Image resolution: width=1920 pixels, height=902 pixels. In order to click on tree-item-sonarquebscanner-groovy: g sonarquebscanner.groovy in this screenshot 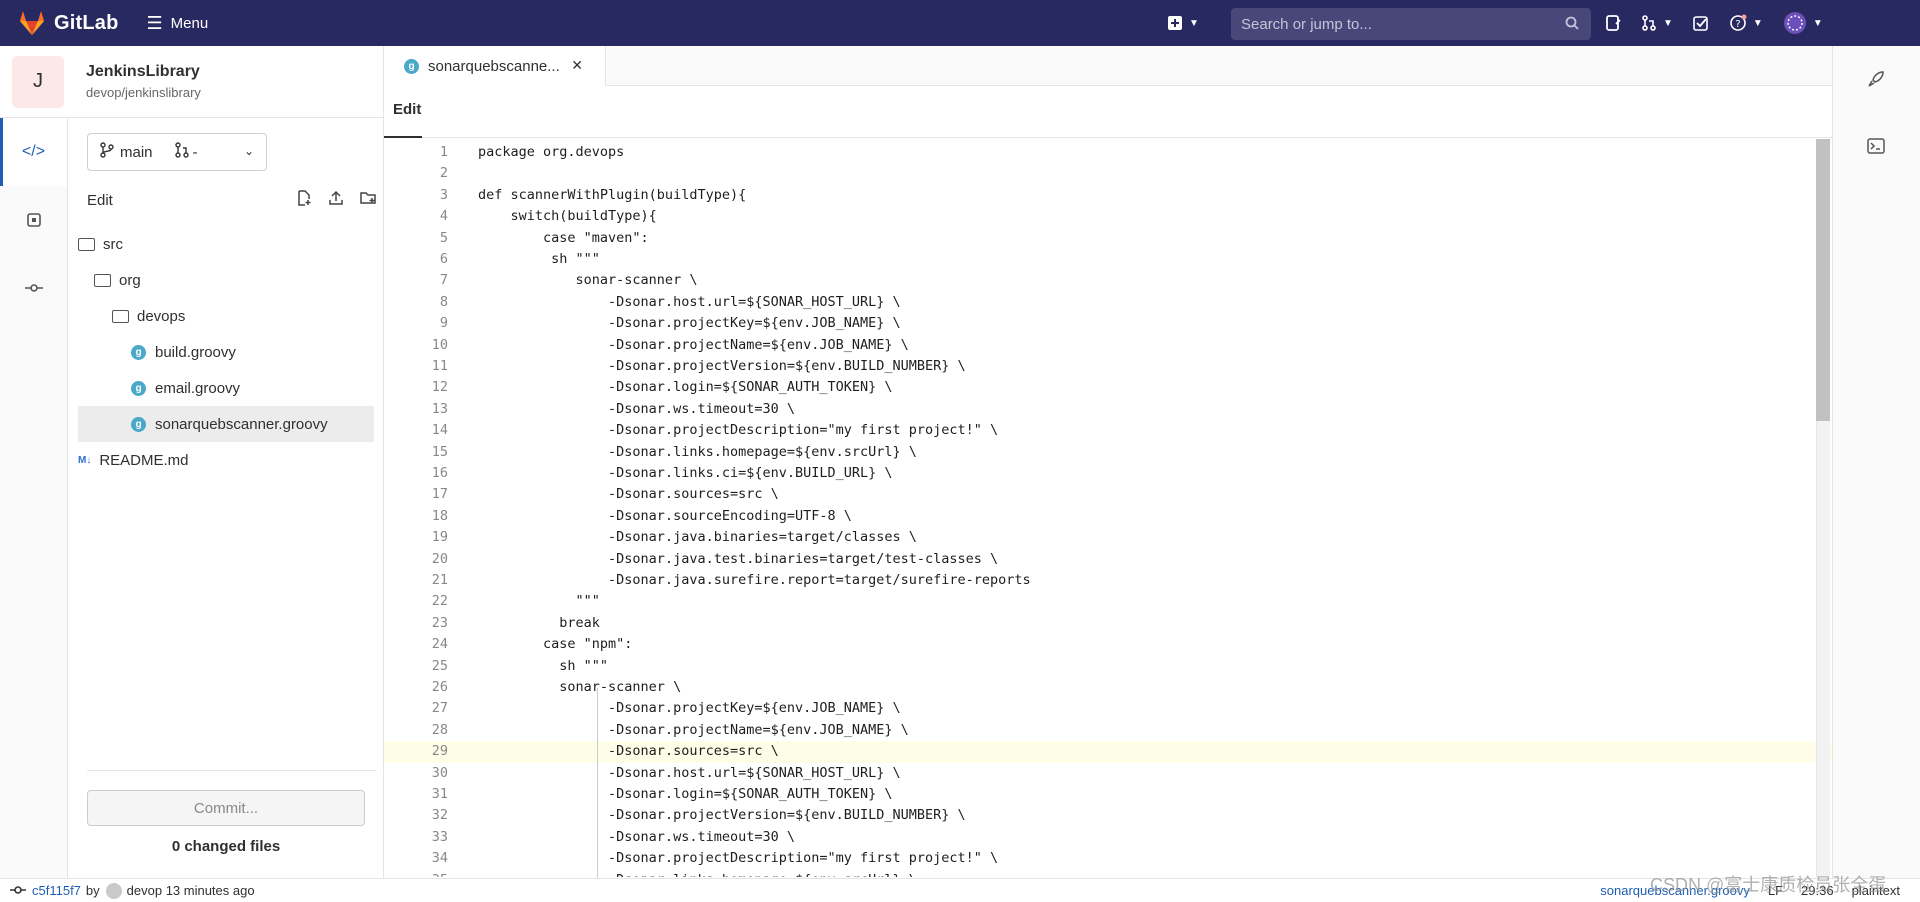, I will do `click(226, 424)`.